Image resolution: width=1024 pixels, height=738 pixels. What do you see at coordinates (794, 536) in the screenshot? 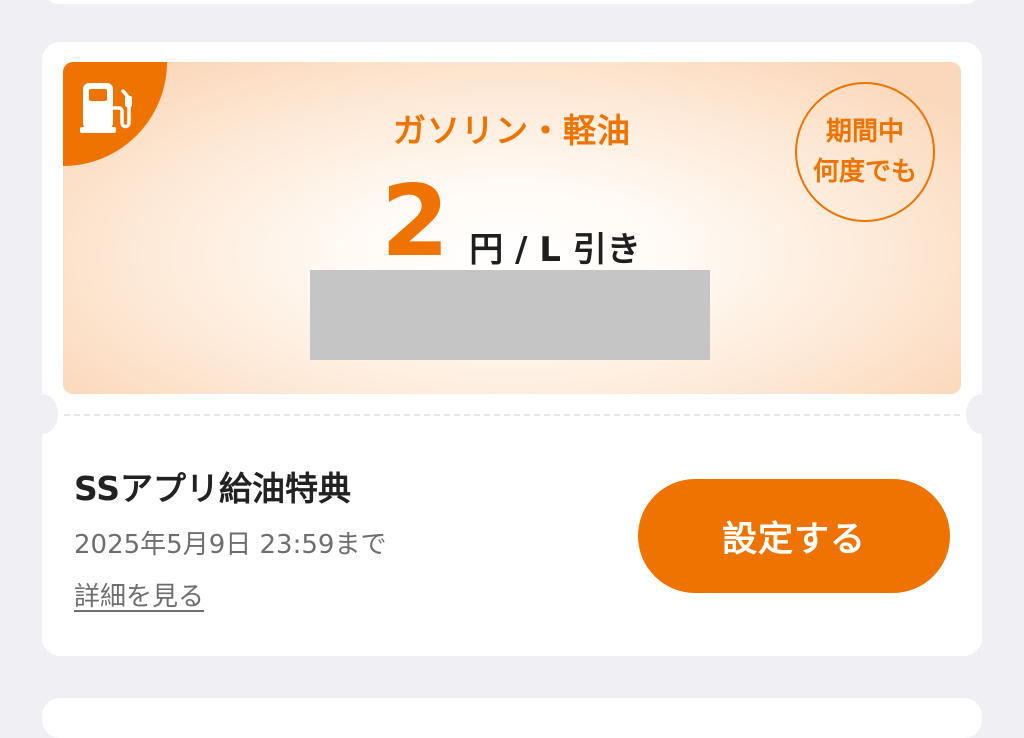
I see `setup-button: 設定する` at bounding box center [794, 536].